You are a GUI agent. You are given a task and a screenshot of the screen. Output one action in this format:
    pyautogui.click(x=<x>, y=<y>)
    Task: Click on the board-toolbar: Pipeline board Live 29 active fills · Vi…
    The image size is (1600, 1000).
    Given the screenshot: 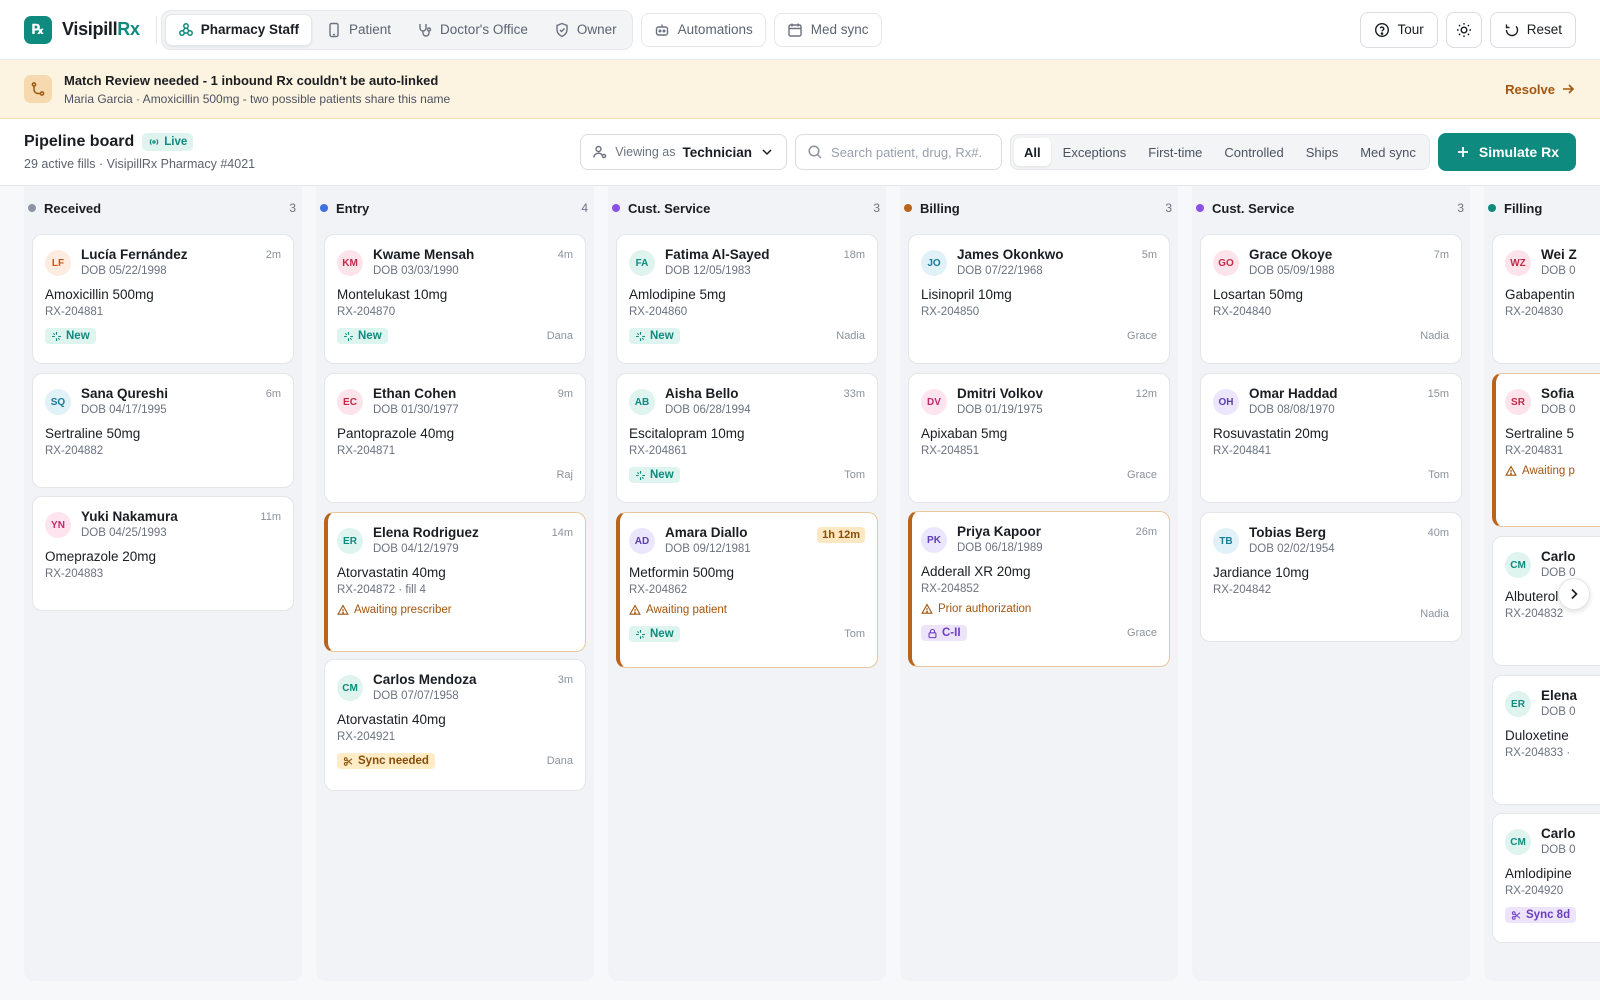 What is the action you would take?
    pyautogui.click(x=800, y=152)
    